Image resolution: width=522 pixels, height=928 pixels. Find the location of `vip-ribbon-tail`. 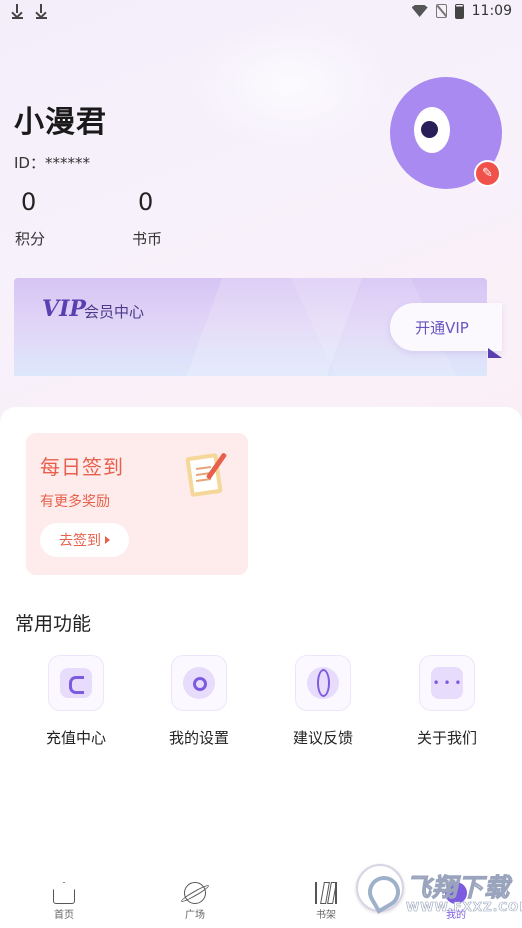

vip-ribbon-tail is located at coordinates (495, 353).